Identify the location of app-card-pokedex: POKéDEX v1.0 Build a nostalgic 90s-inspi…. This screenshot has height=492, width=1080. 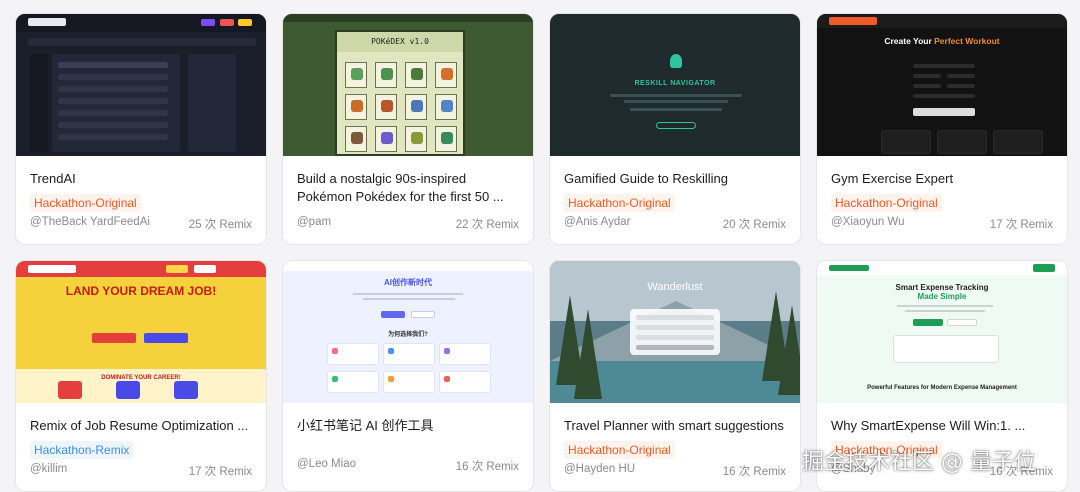
(408, 129).